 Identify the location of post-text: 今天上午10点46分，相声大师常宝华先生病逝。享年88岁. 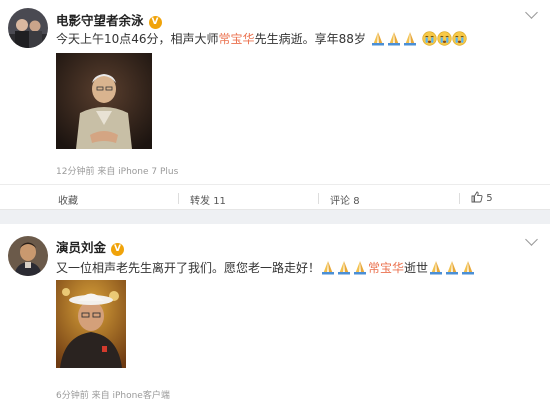
(261, 38).